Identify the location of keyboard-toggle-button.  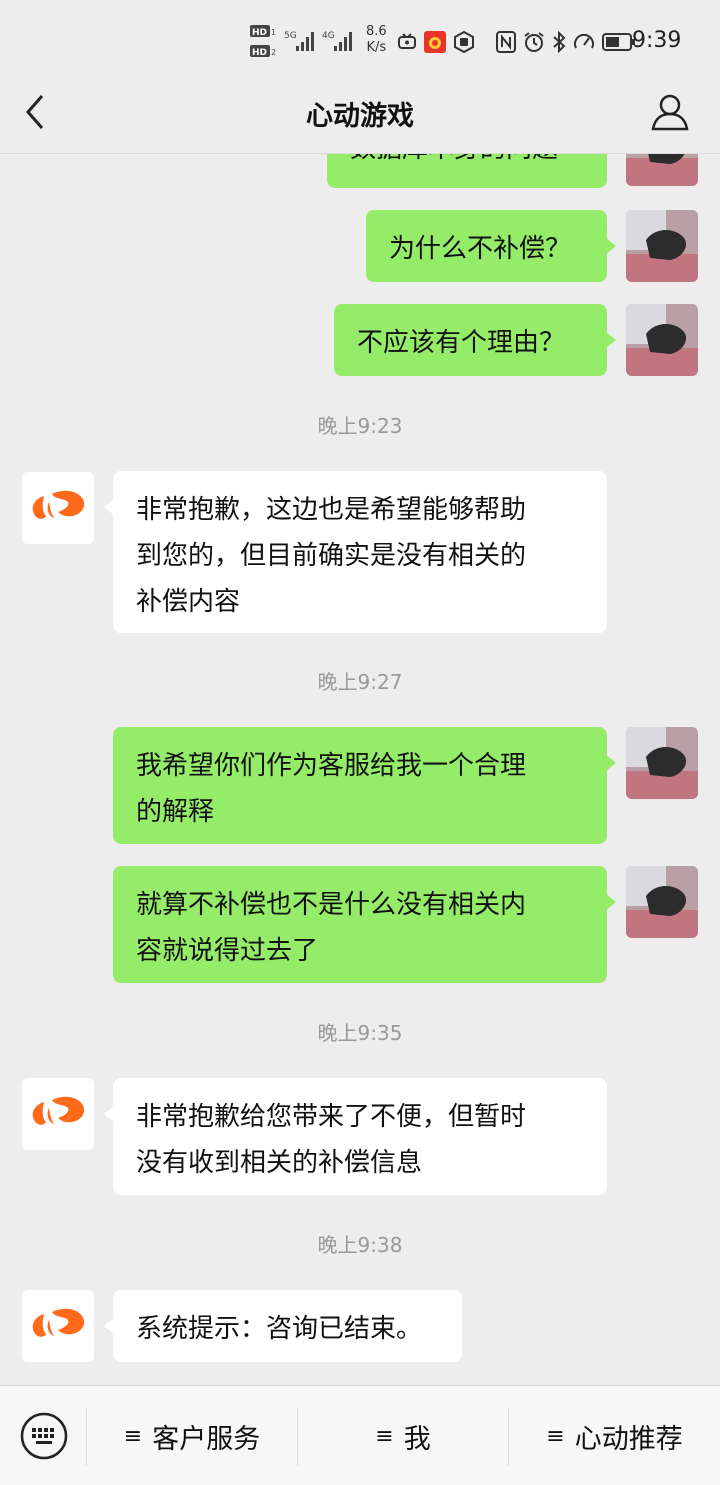
(44, 1436).